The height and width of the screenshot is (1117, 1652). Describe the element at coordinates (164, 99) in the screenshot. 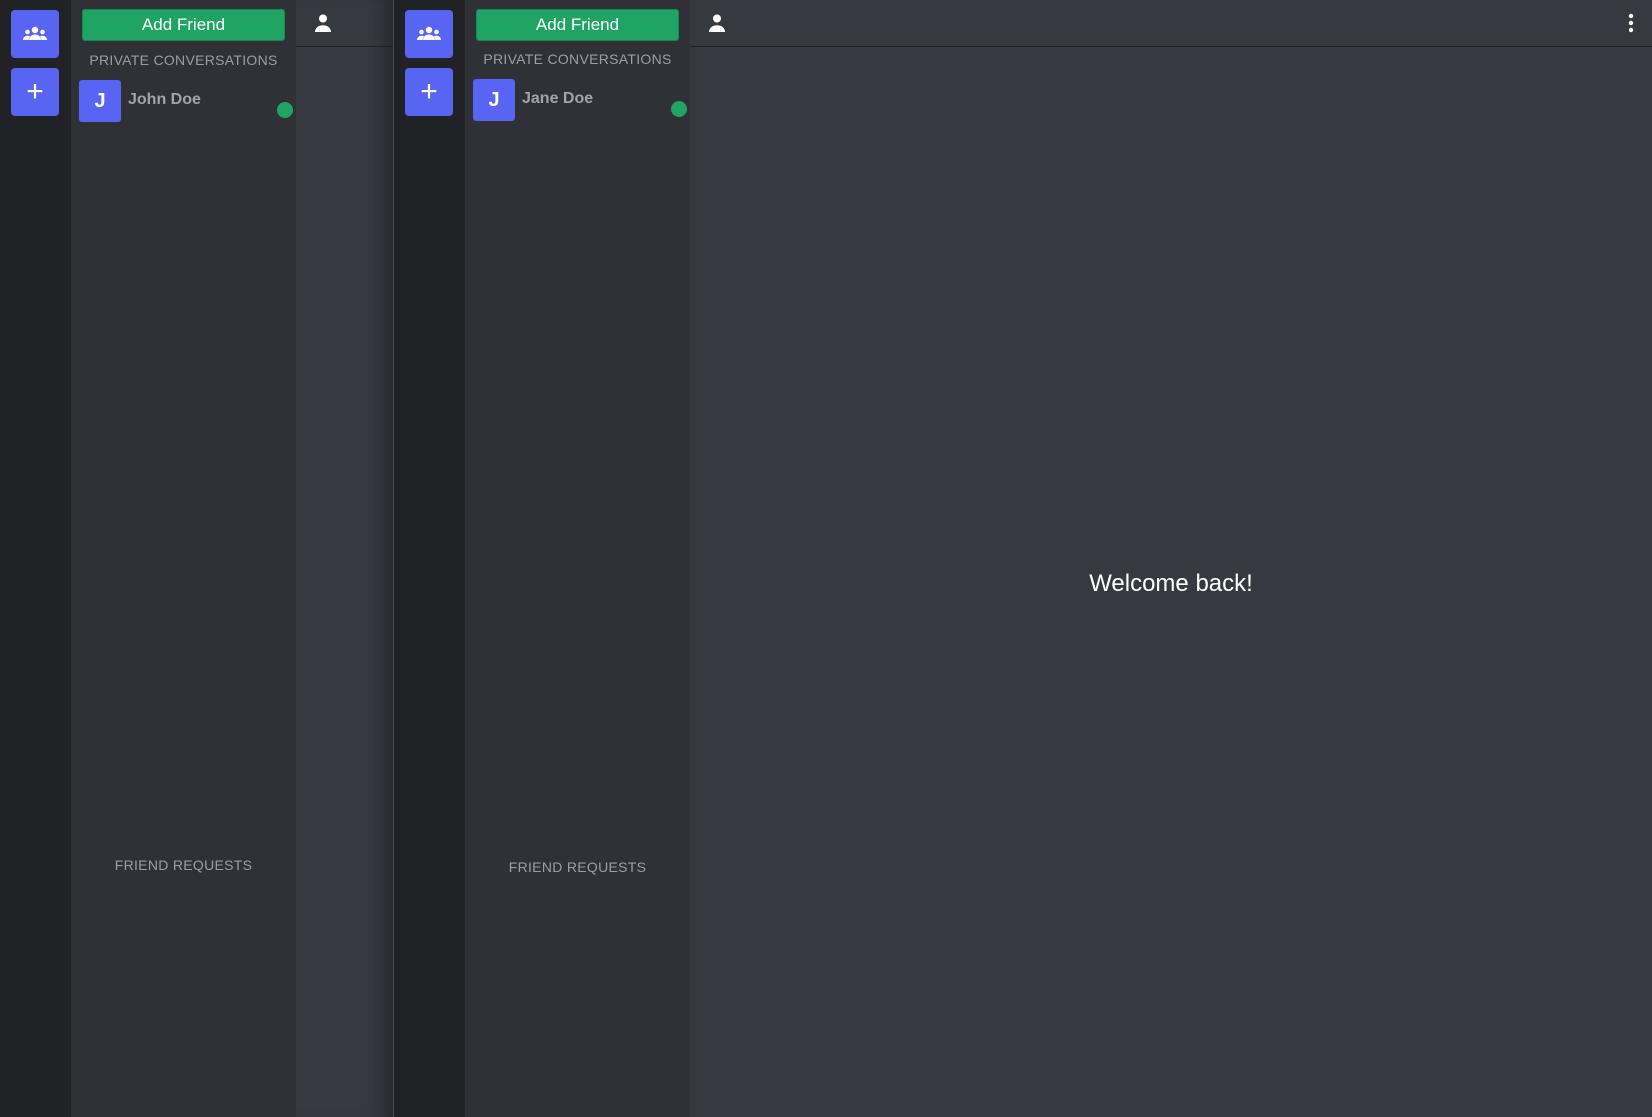

I see `conversation-name: John Doe` at that location.